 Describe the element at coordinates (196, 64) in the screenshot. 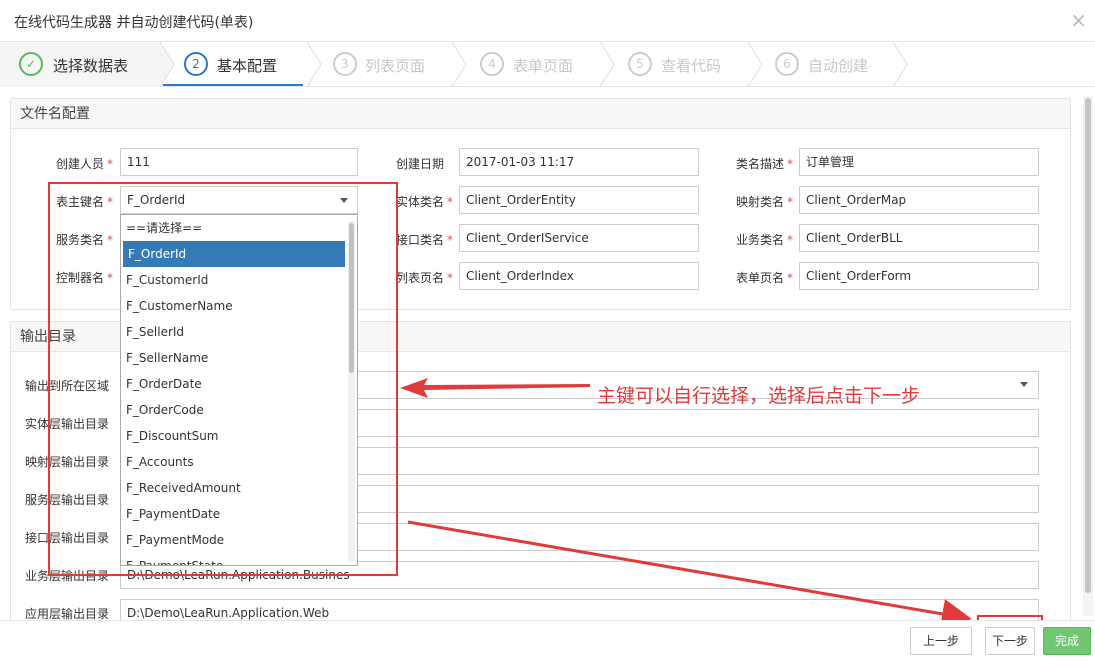

I see `step-number: 2` at that location.